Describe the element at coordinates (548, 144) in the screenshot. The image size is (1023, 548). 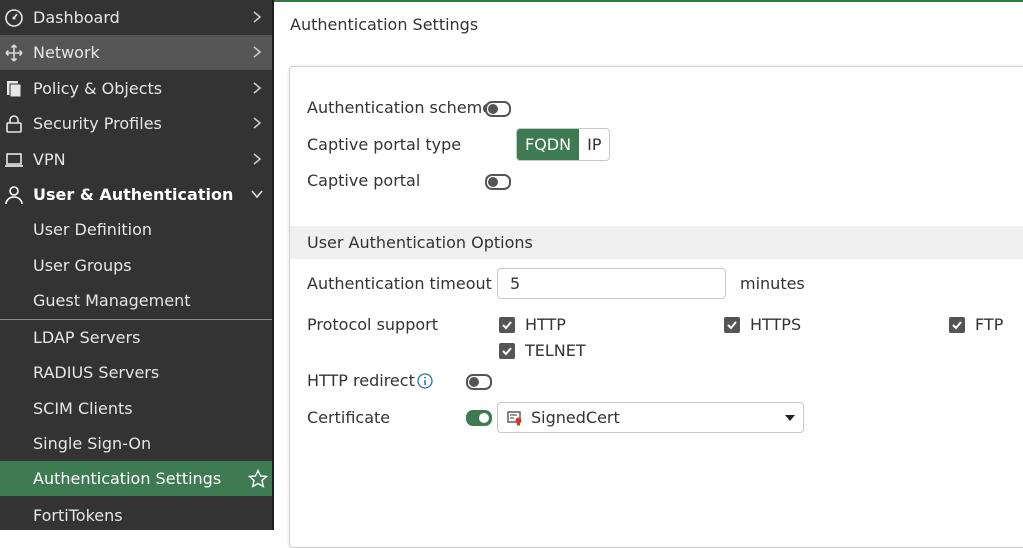
I see `captive-portal-type-fqdn: FQDN` at that location.